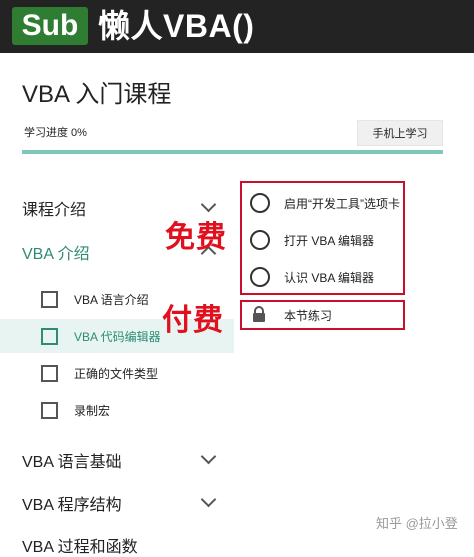  What do you see at coordinates (308, 316) in the screenshot?
I see `item-label: 本节练习` at bounding box center [308, 316].